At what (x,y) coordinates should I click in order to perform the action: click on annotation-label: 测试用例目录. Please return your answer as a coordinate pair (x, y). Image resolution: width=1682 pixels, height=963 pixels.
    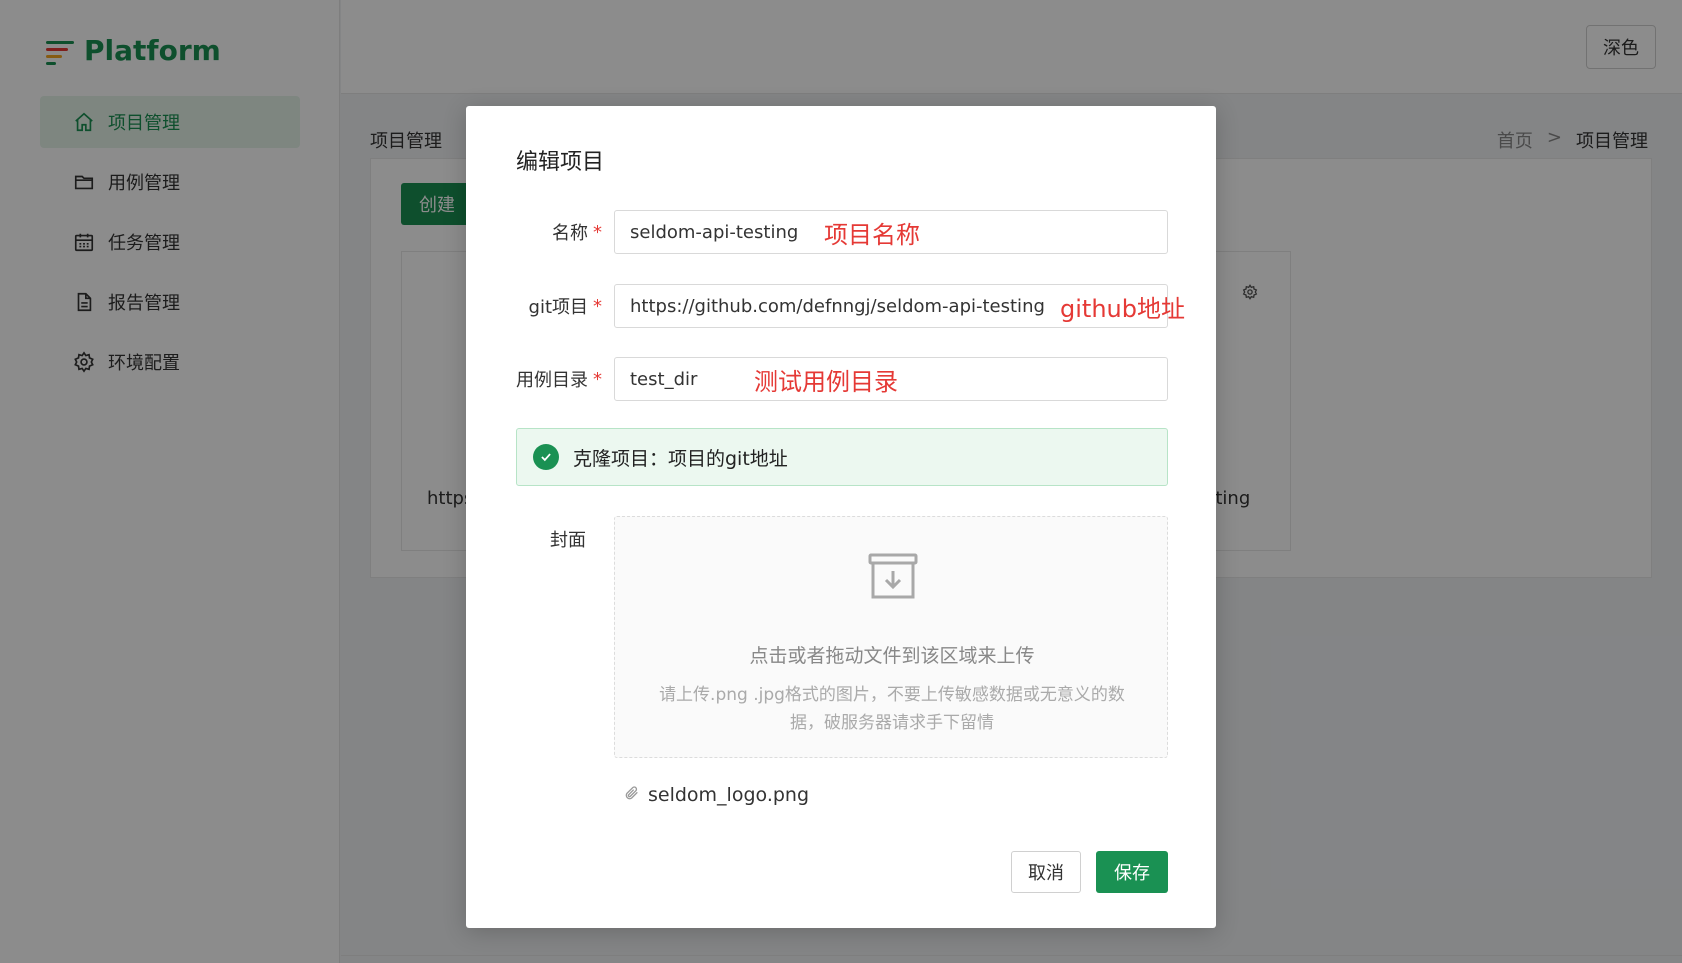
    Looking at the image, I should click on (826, 381).